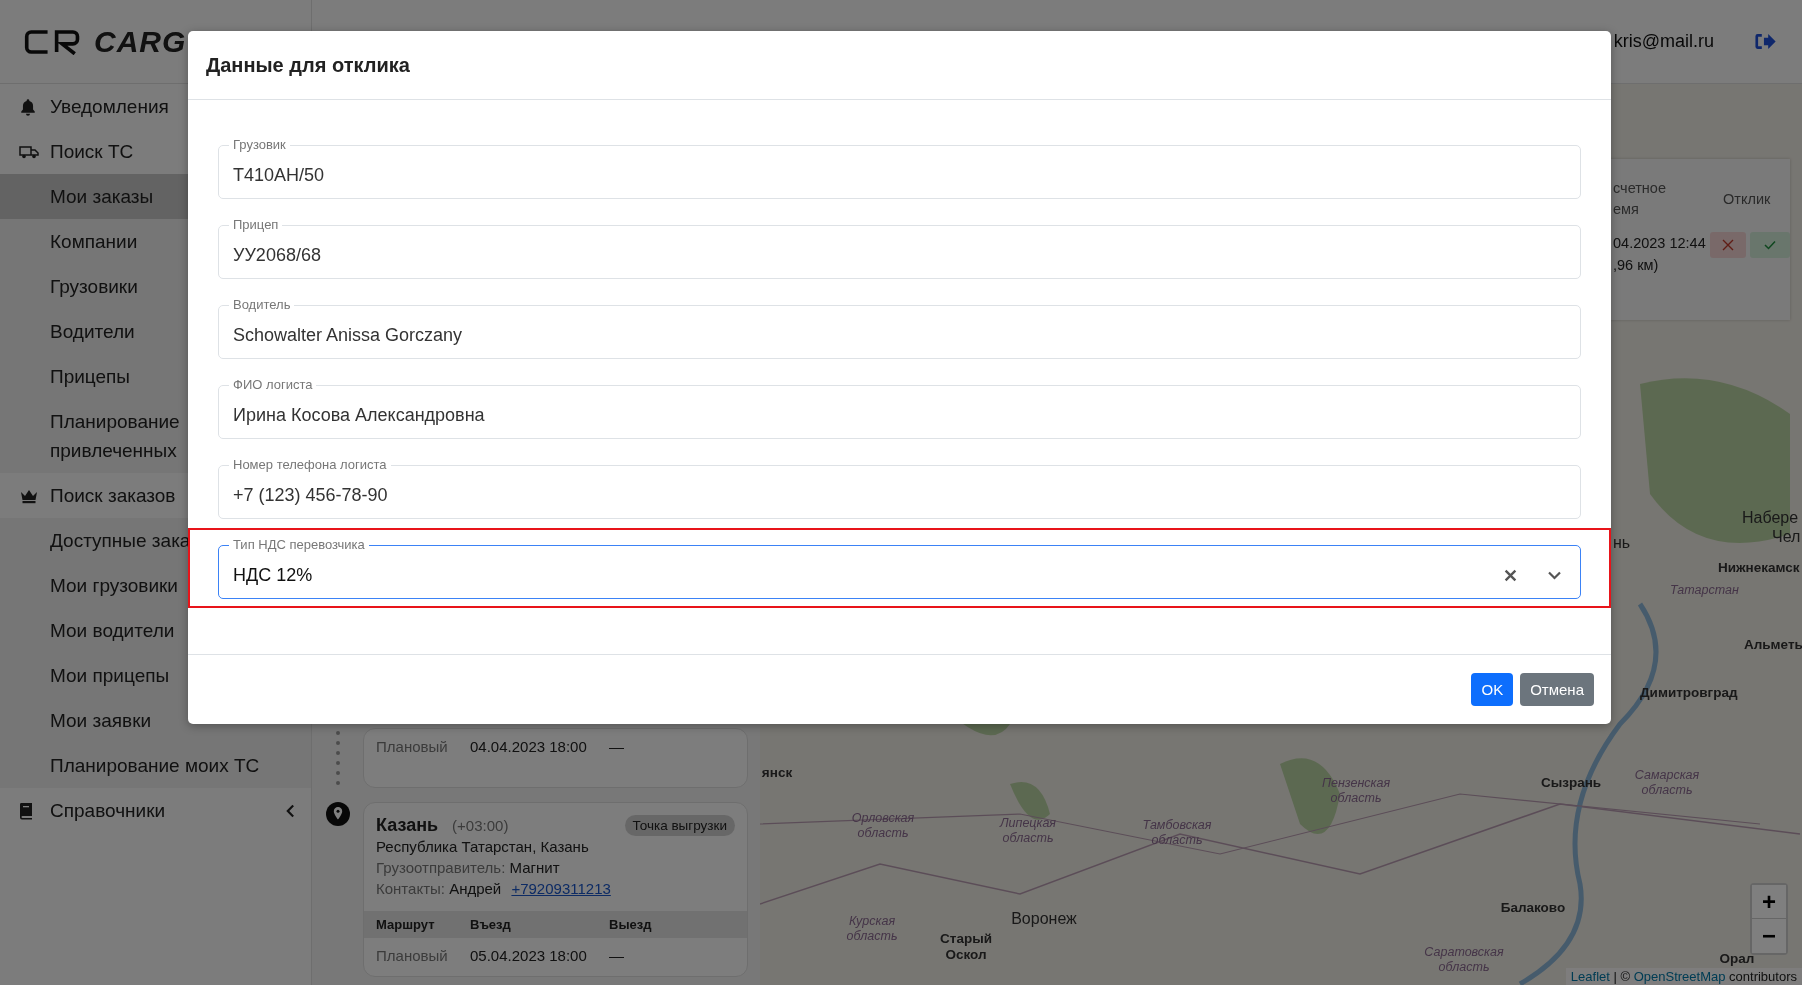 This screenshot has height=985, width=1802. I want to click on table-cell-text: 04.04.2023 18:00, so click(529, 746).